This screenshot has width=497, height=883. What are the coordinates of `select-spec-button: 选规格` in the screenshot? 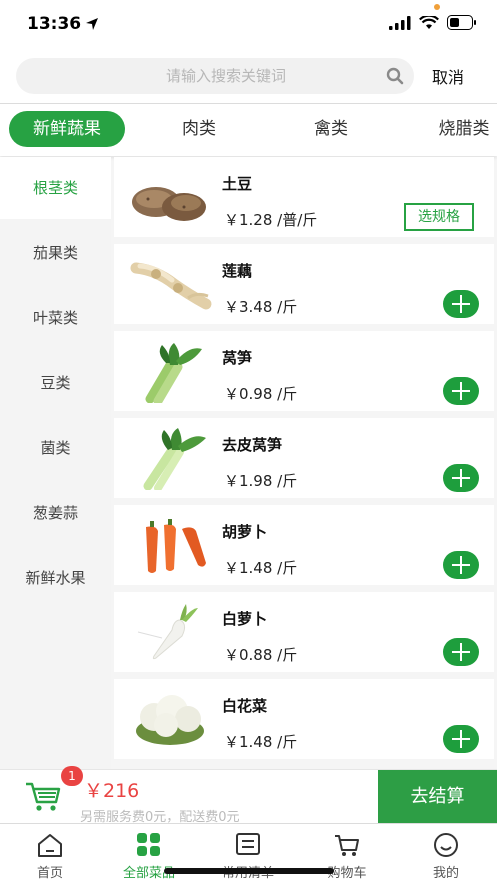 It's located at (439, 217).